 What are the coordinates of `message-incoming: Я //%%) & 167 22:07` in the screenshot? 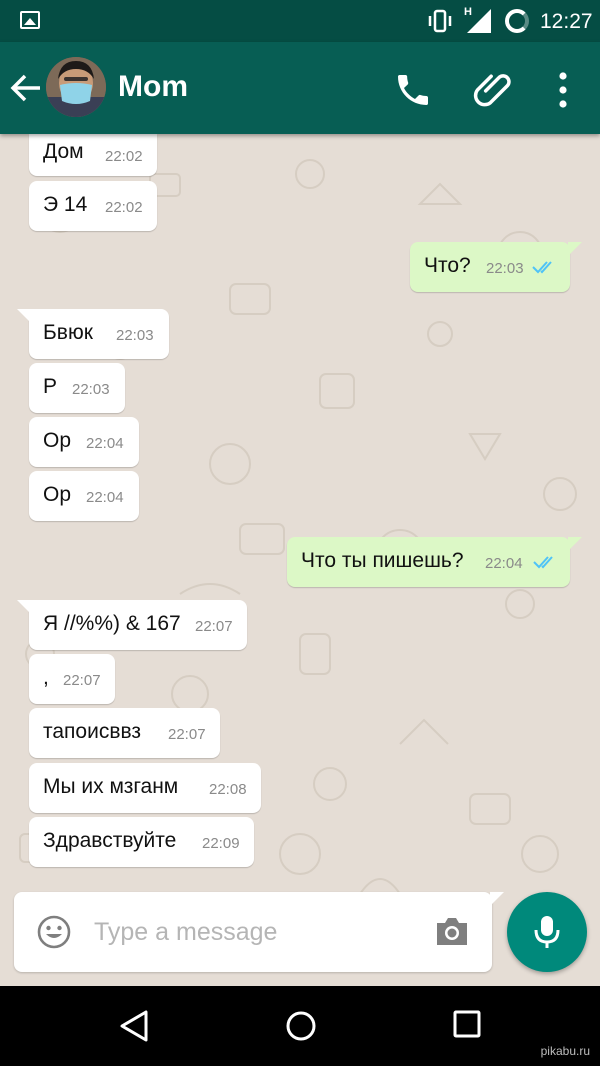 It's located at (132, 625).